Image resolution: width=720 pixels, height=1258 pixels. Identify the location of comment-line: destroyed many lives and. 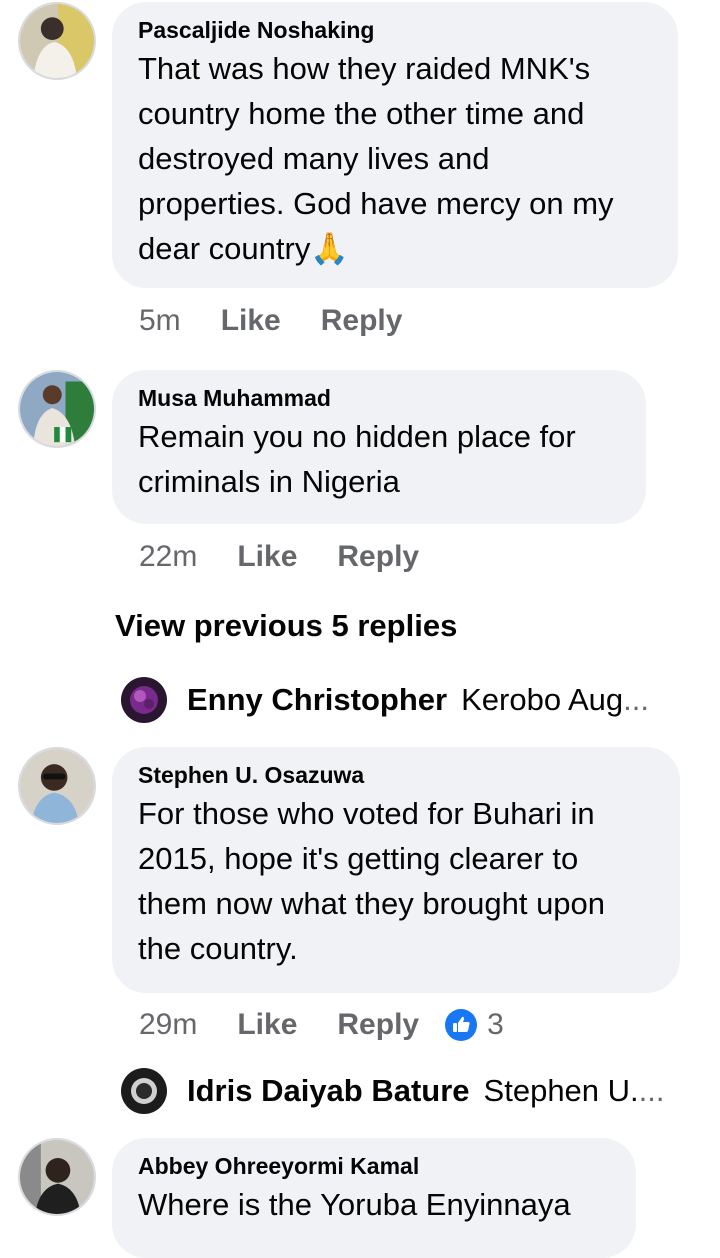
(314, 158).